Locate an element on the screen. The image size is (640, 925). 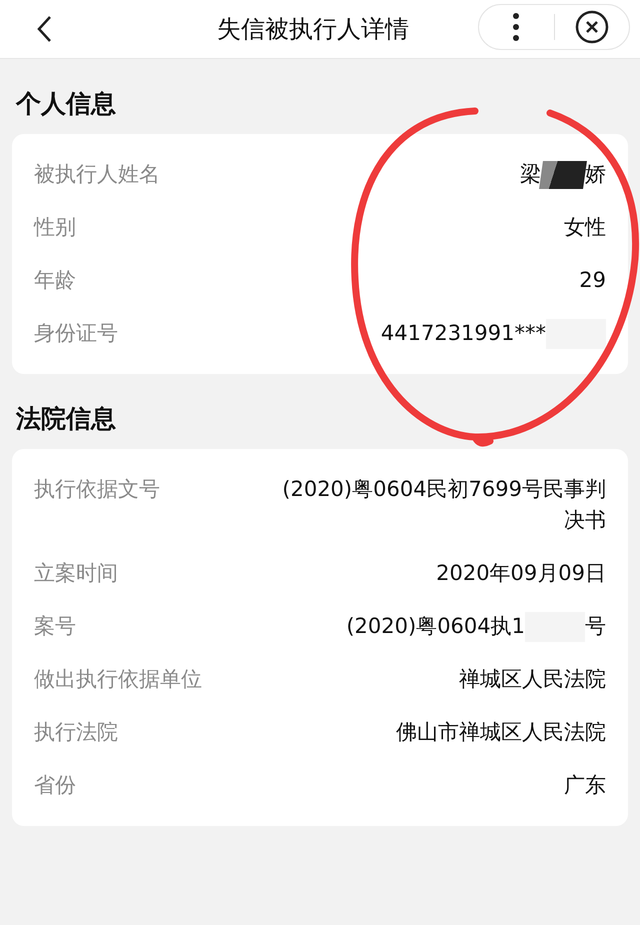
field-value: 禅城区人民法院 is located at coordinates (532, 679).